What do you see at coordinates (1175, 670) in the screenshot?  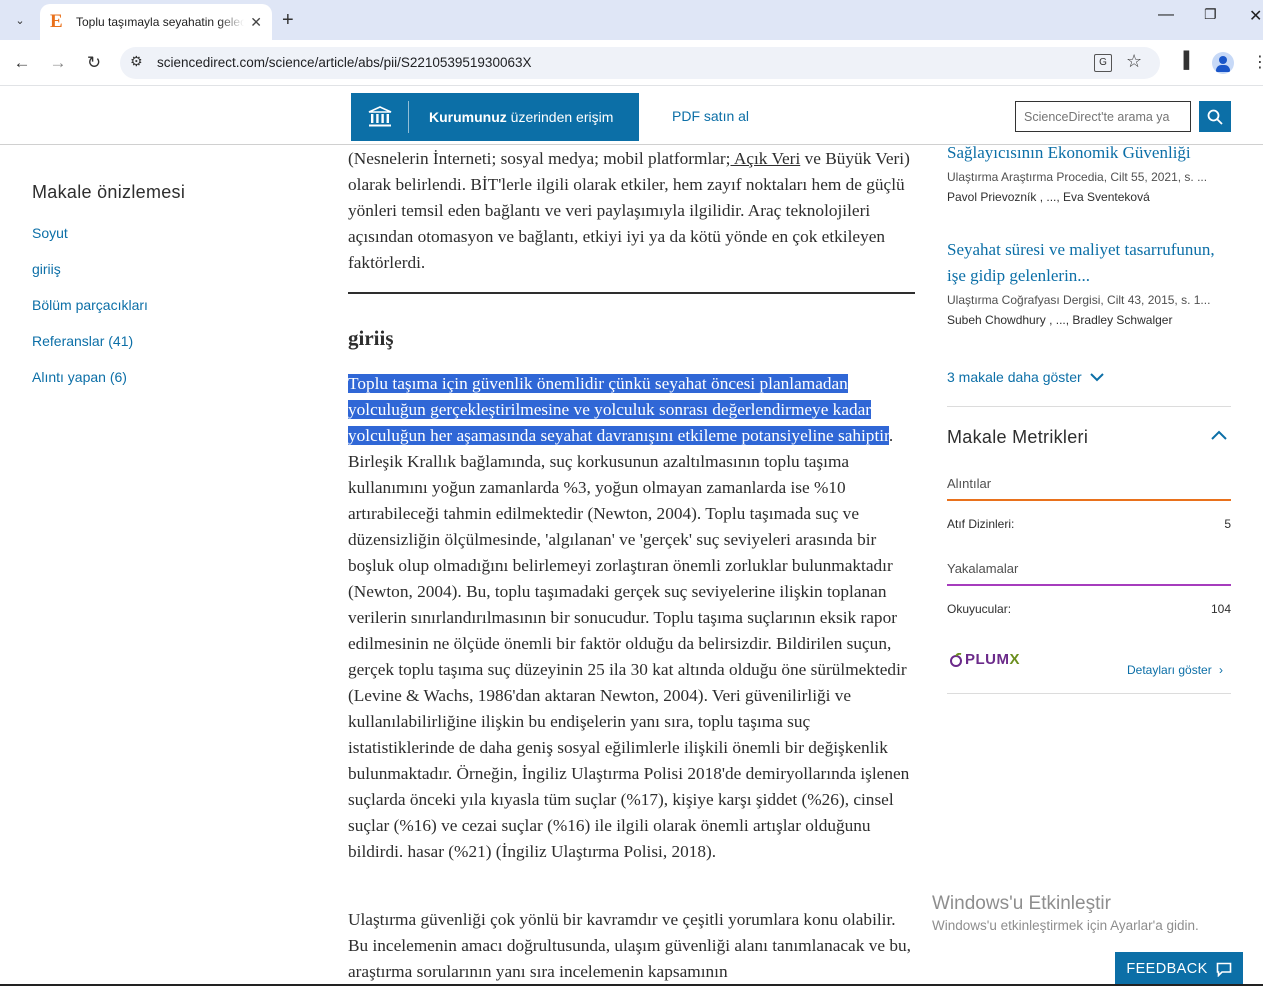 I see `view-details-link: Detayları göster ›` at bounding box center [1175, 670].